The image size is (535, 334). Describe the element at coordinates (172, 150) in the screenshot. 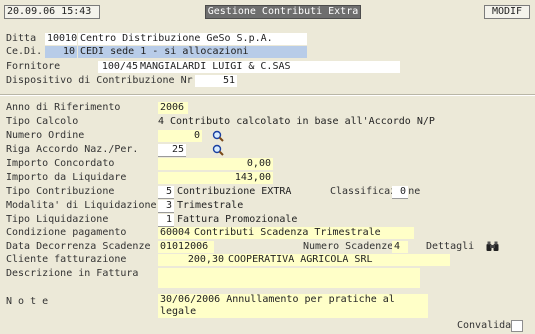

I see `riga-accordo-field: 25` at that location.